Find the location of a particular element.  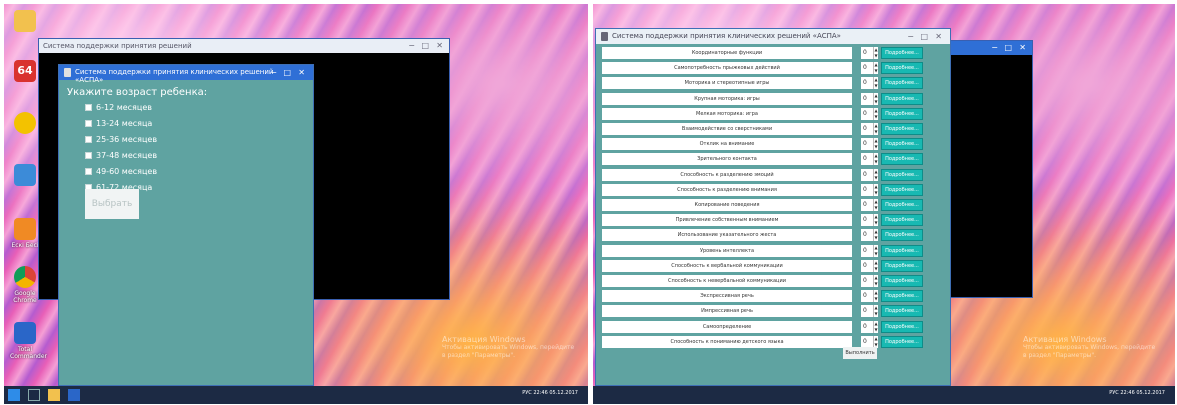

age-option: 6-12 месяцев is located at coordinates (118, 107).